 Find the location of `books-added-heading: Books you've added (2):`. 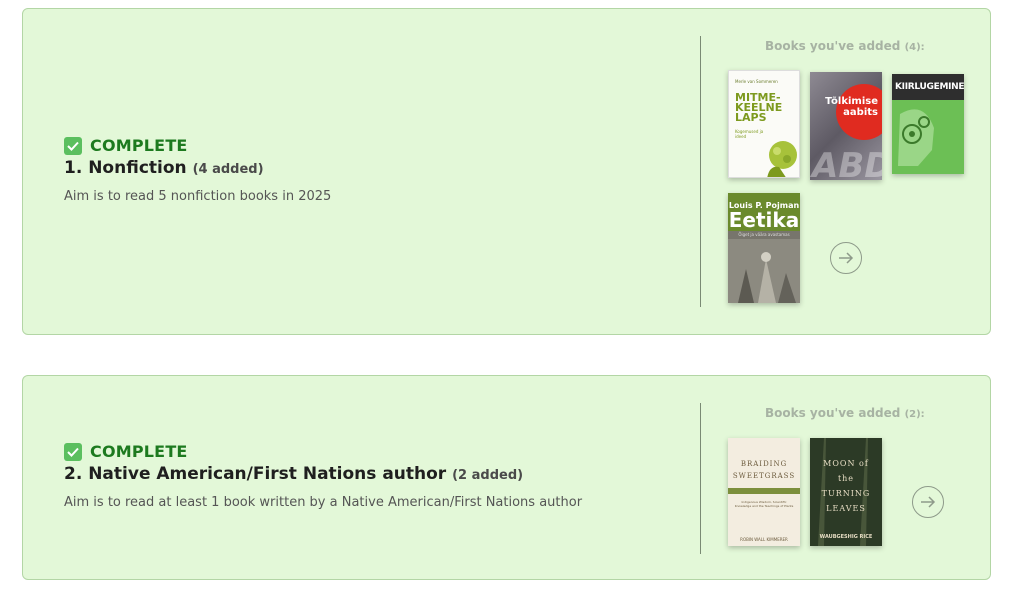

books-added-heading: Books you've added (2): is located at coordinates (845, 413).